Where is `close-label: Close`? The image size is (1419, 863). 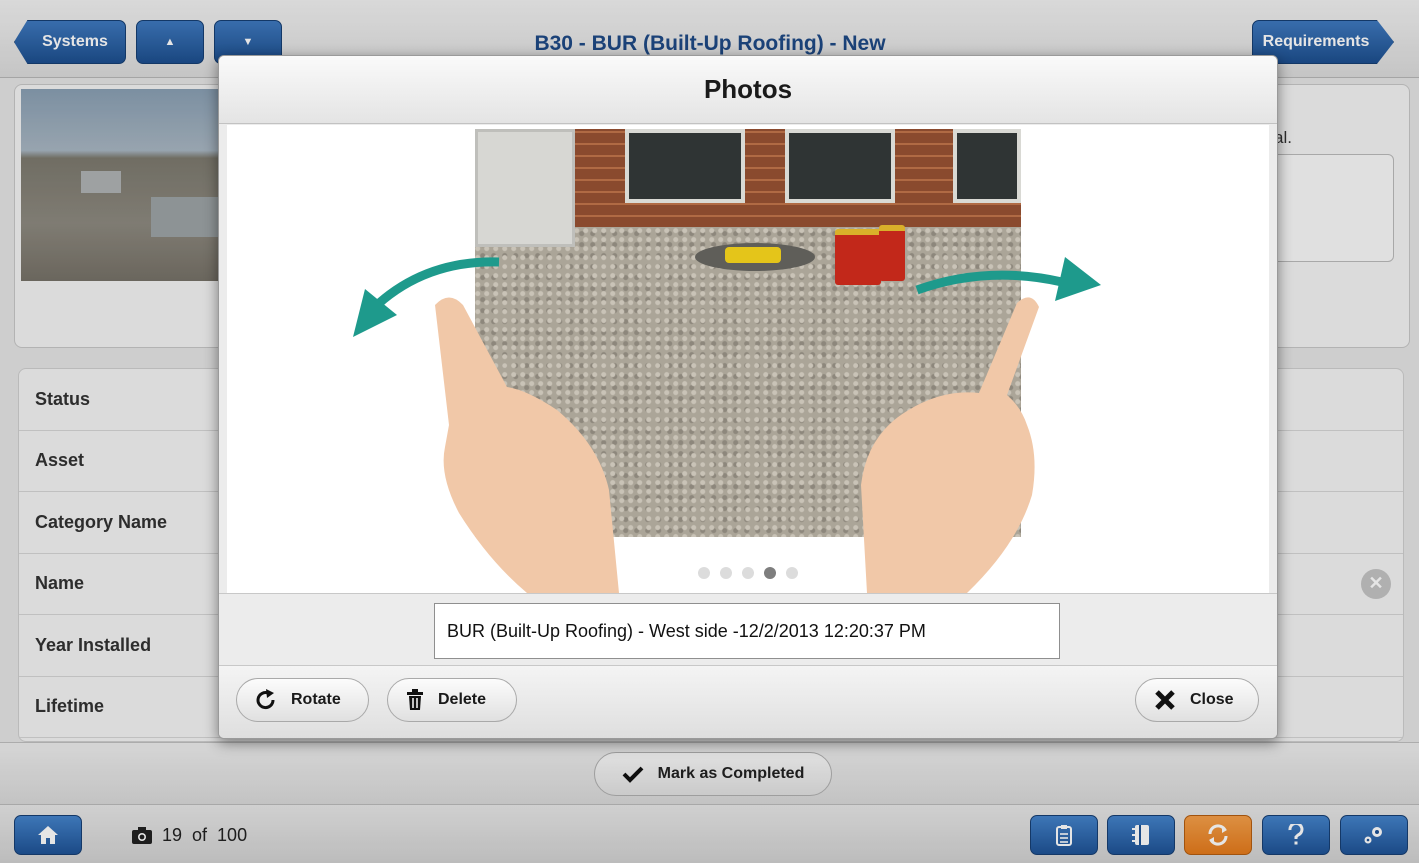
close-label: Close is located at coordinates (1212, 699).